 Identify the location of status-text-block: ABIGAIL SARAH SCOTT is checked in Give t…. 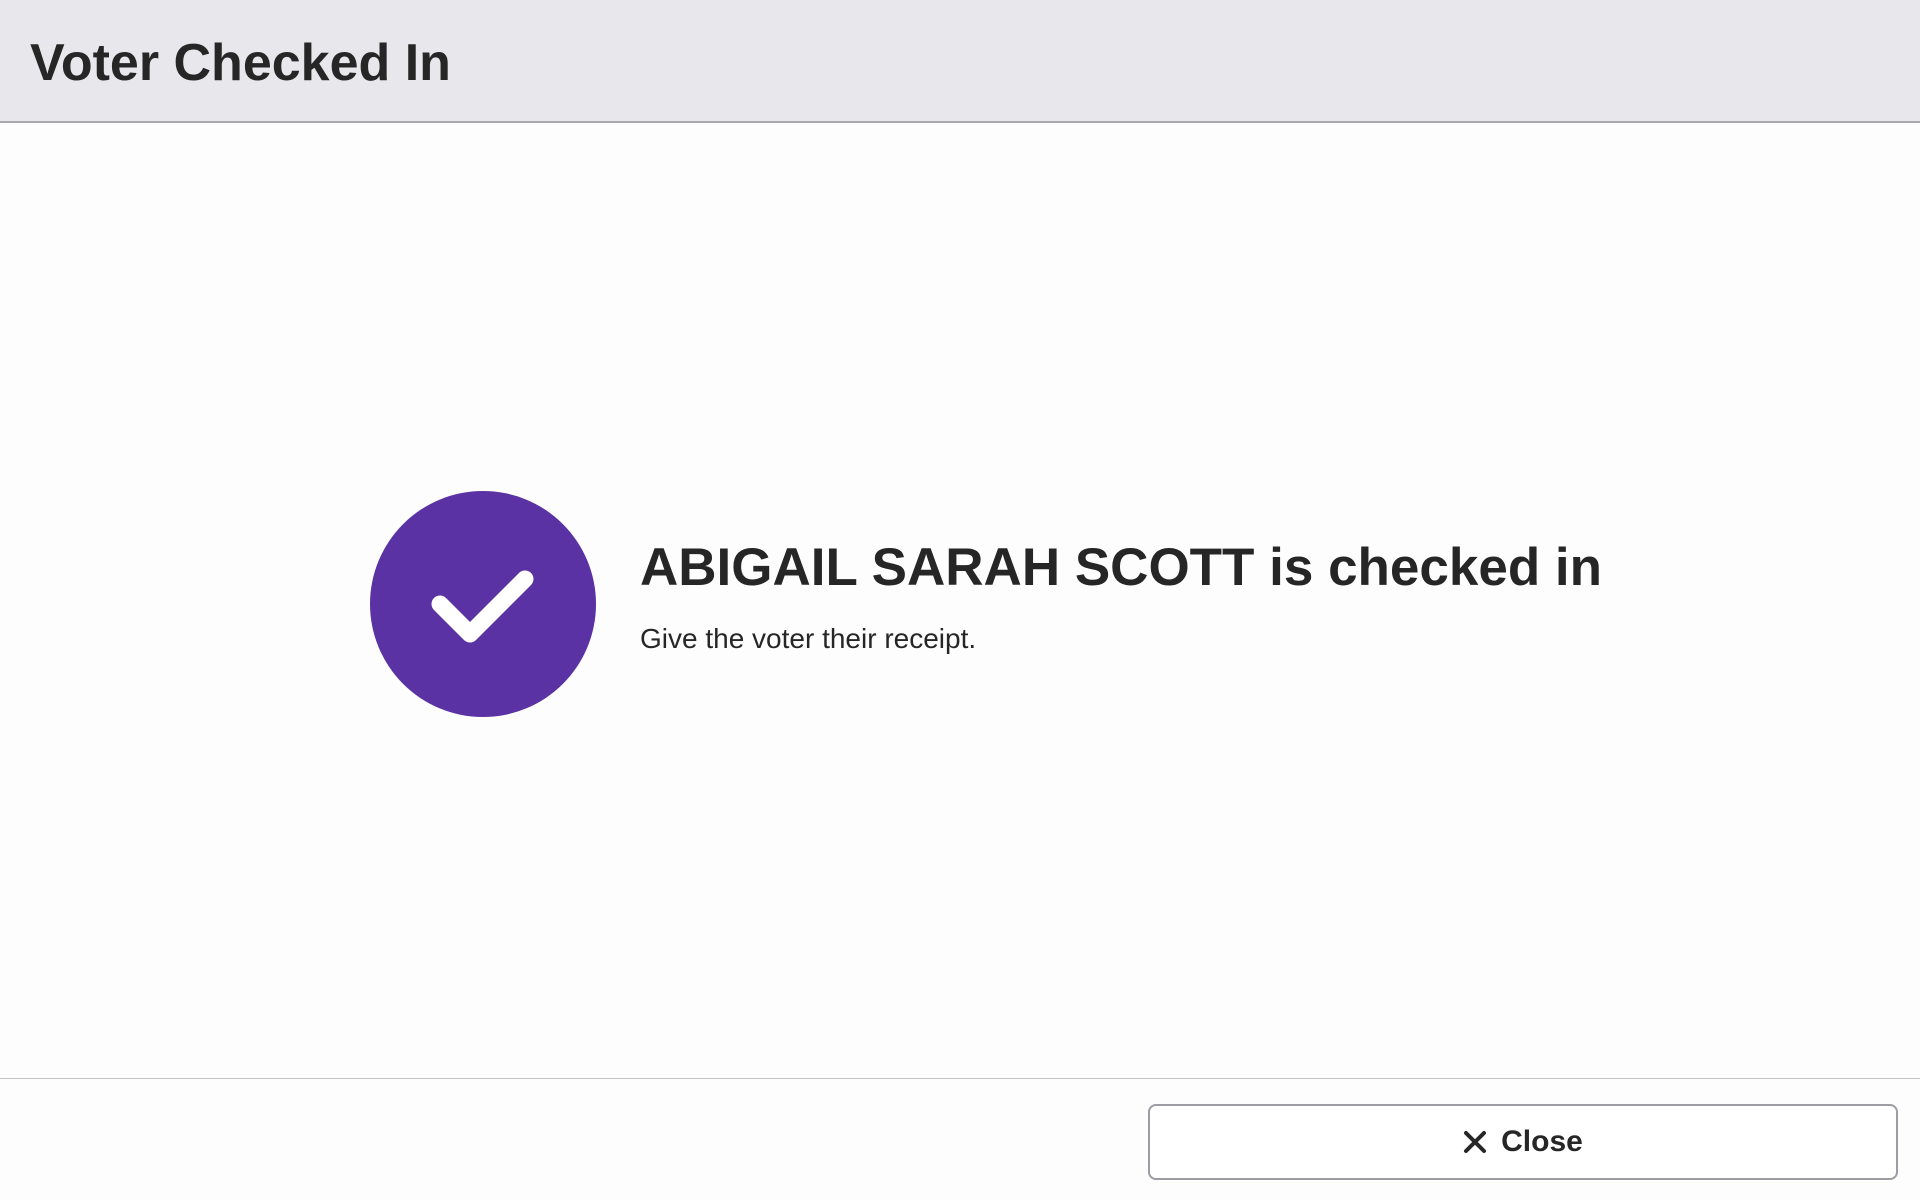
(1240, 596).